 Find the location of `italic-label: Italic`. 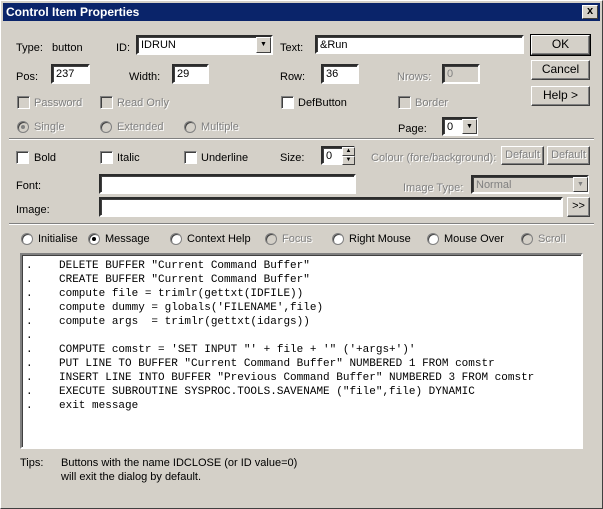

italic-label: Italic is located at coordinates (128, 158).